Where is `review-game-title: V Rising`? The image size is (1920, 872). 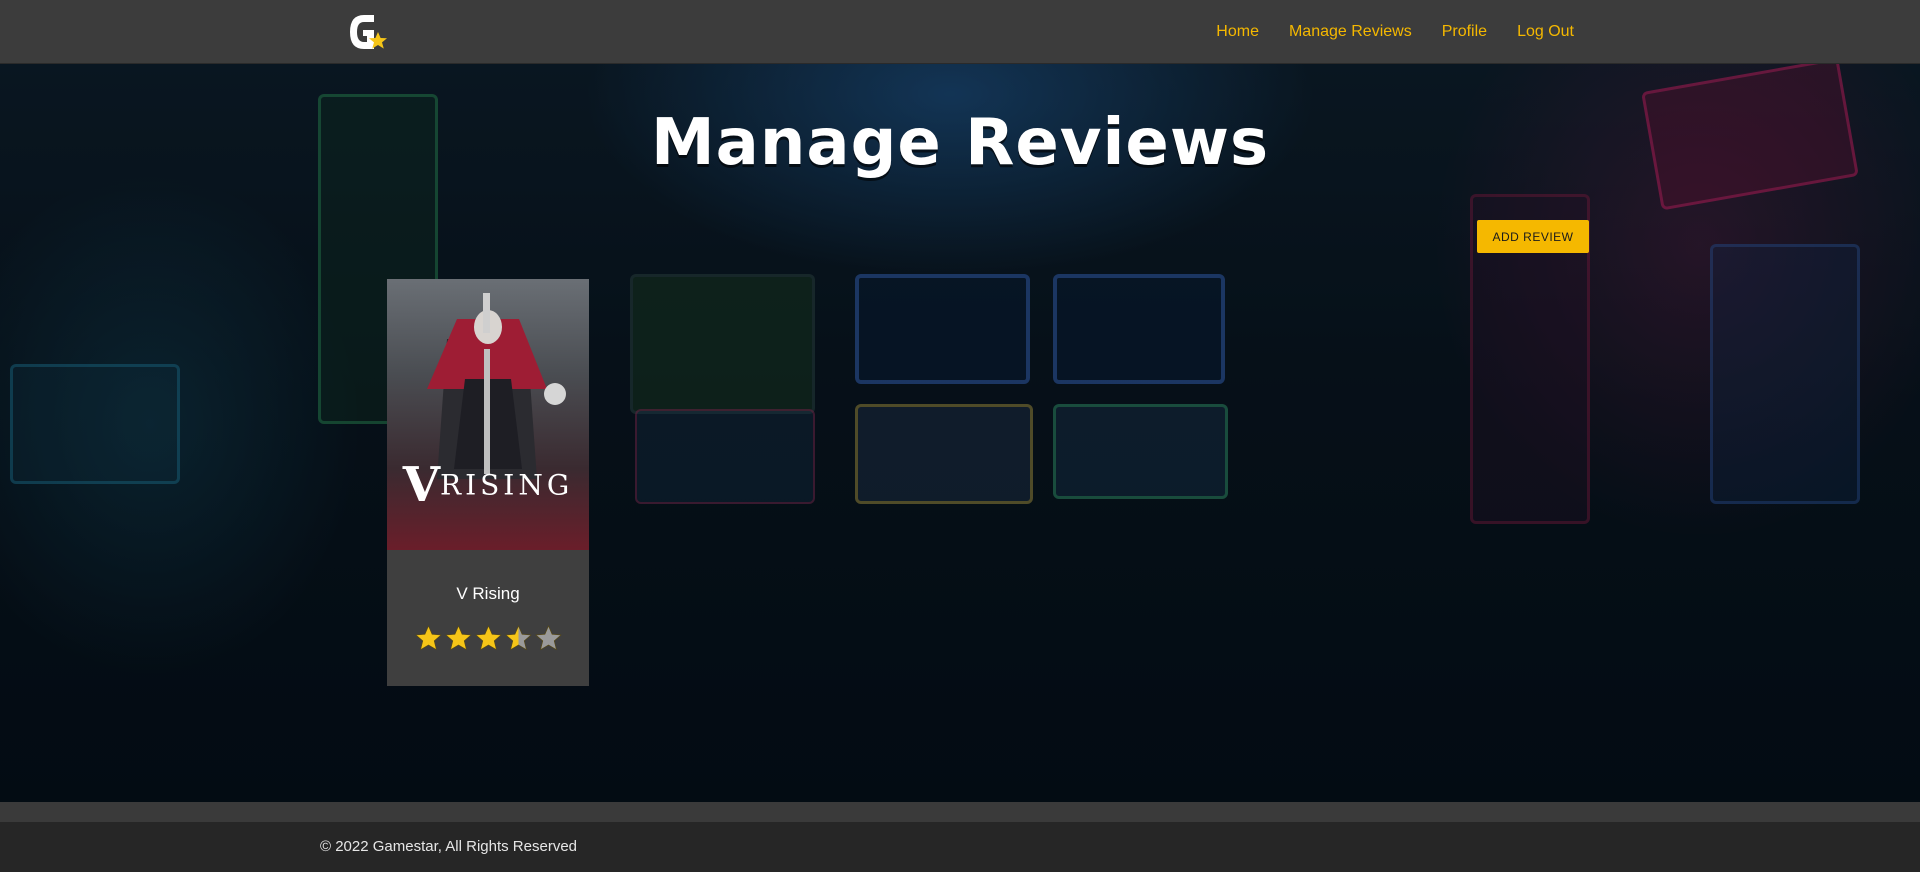
review-game-title: V Rising is located at coordinates (488, 593).